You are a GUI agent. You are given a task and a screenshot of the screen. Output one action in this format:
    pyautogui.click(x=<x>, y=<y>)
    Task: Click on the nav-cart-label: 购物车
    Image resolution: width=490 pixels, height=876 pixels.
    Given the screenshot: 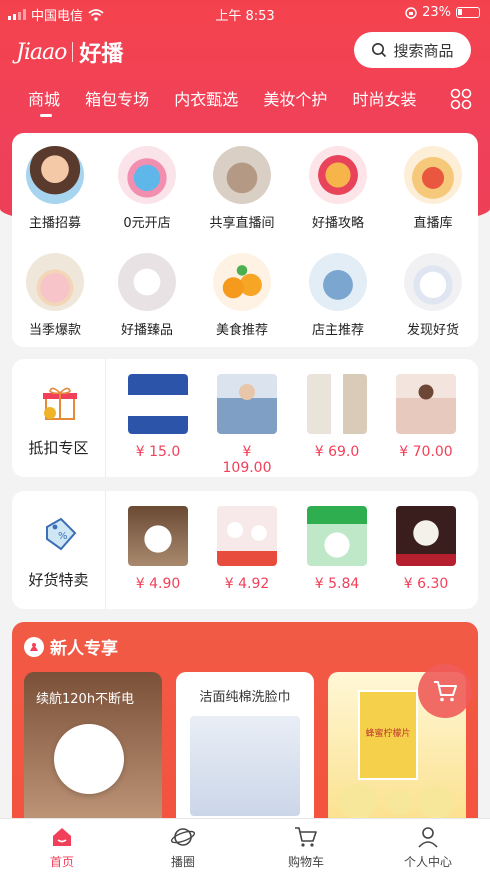 What is the action you would take?
    pyautogui.click(x=305, y=862)
    